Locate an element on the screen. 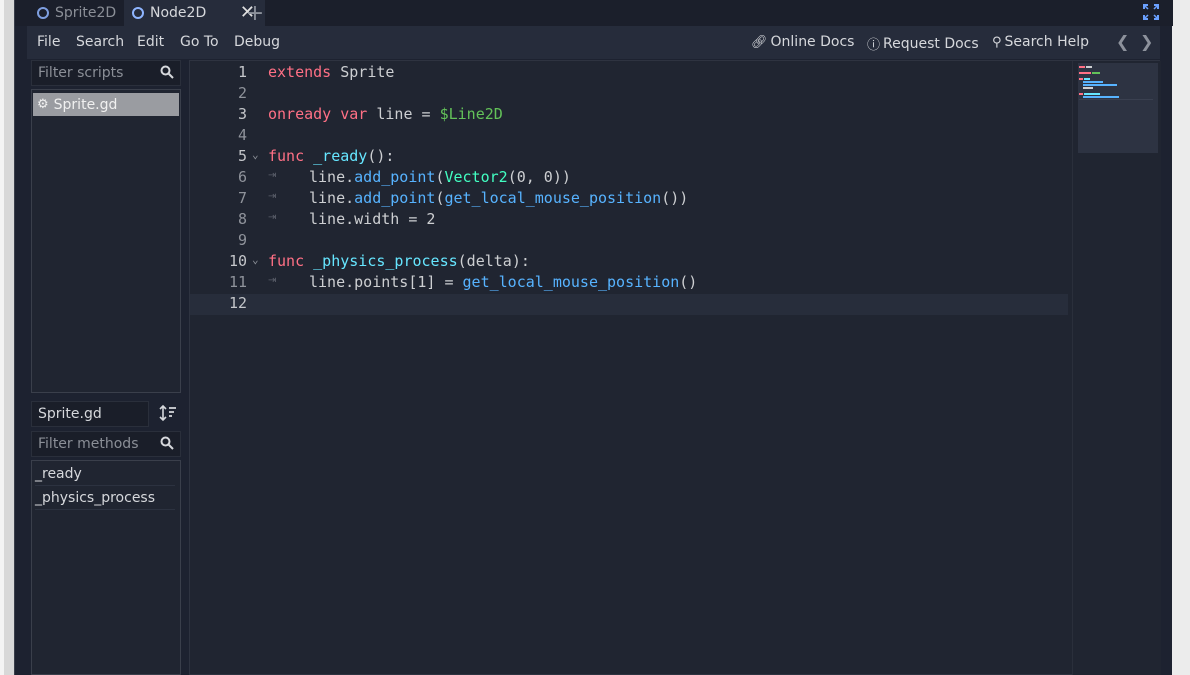 Image resolution: width=1190 pixels, height=675 pixels. code-line: 9 is located at coordinates (629, 241).